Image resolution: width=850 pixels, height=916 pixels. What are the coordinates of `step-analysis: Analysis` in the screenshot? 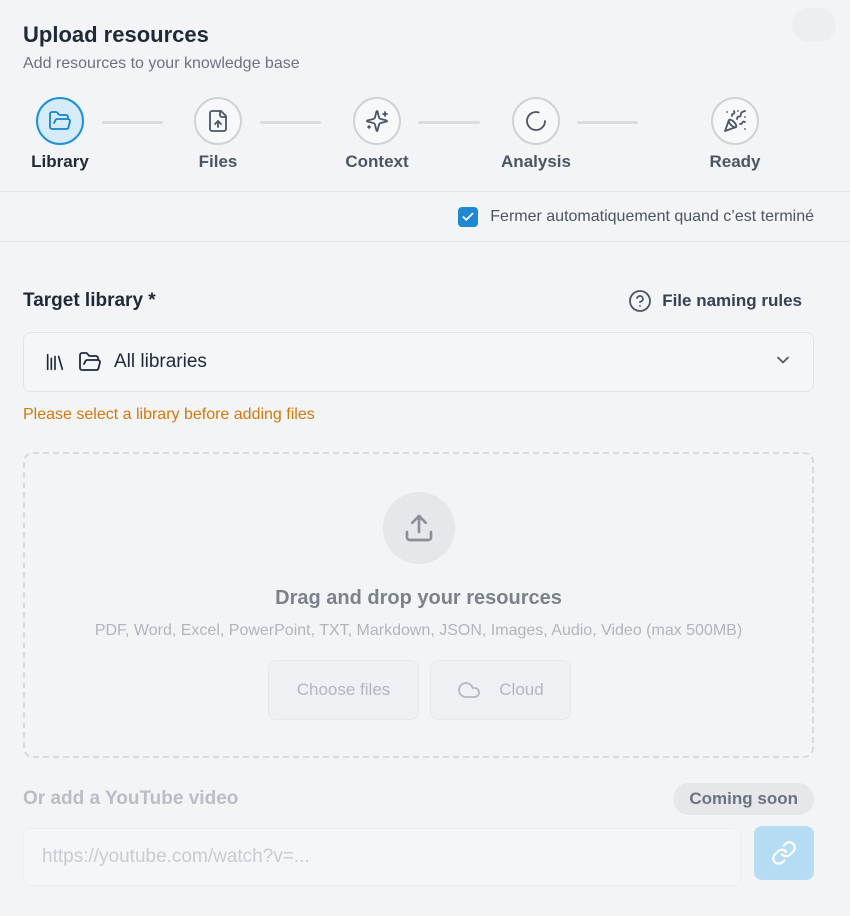 It's located at (536, 134).